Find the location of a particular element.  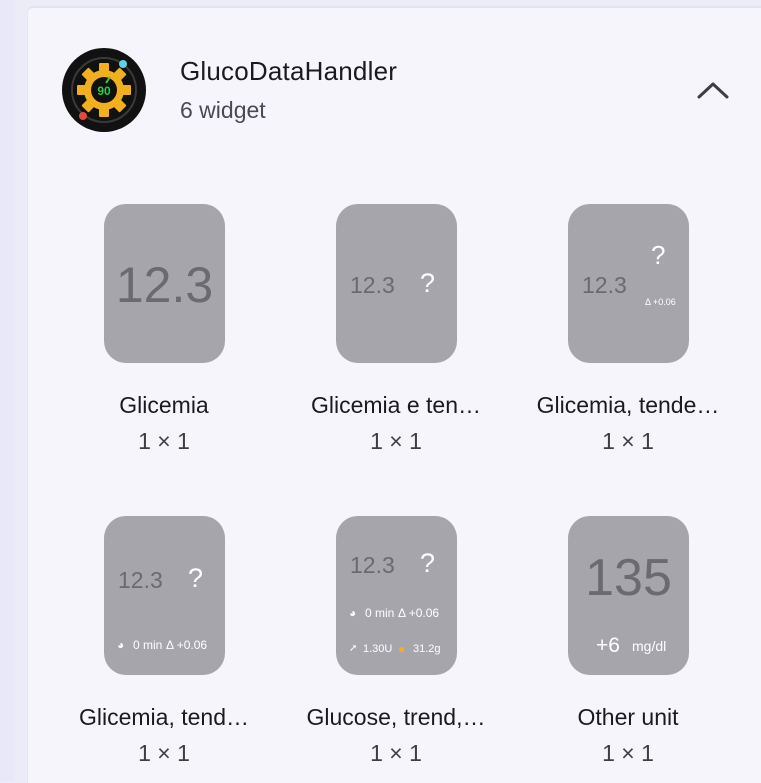

widget-preview: 12.3 is located at coordinates (164, 283).